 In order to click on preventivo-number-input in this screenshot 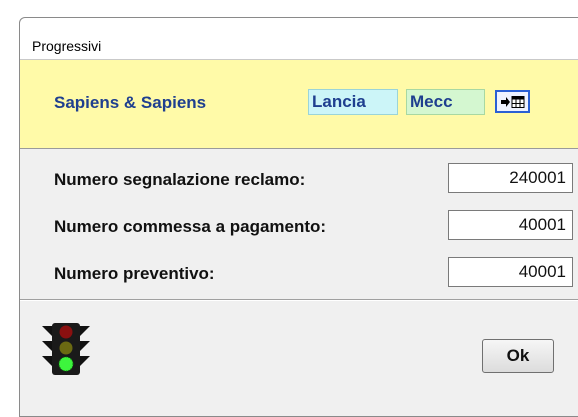, I will do `click(510, 272)`.